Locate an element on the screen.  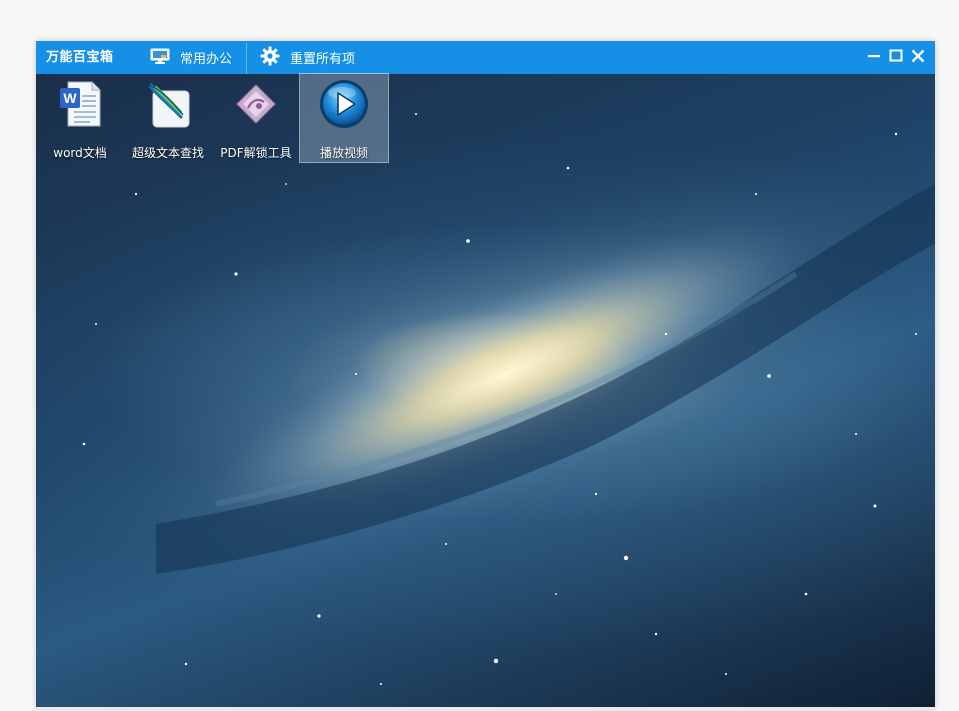
desktop-icon-label: 播放视频 is located at coordinates (343, 153).